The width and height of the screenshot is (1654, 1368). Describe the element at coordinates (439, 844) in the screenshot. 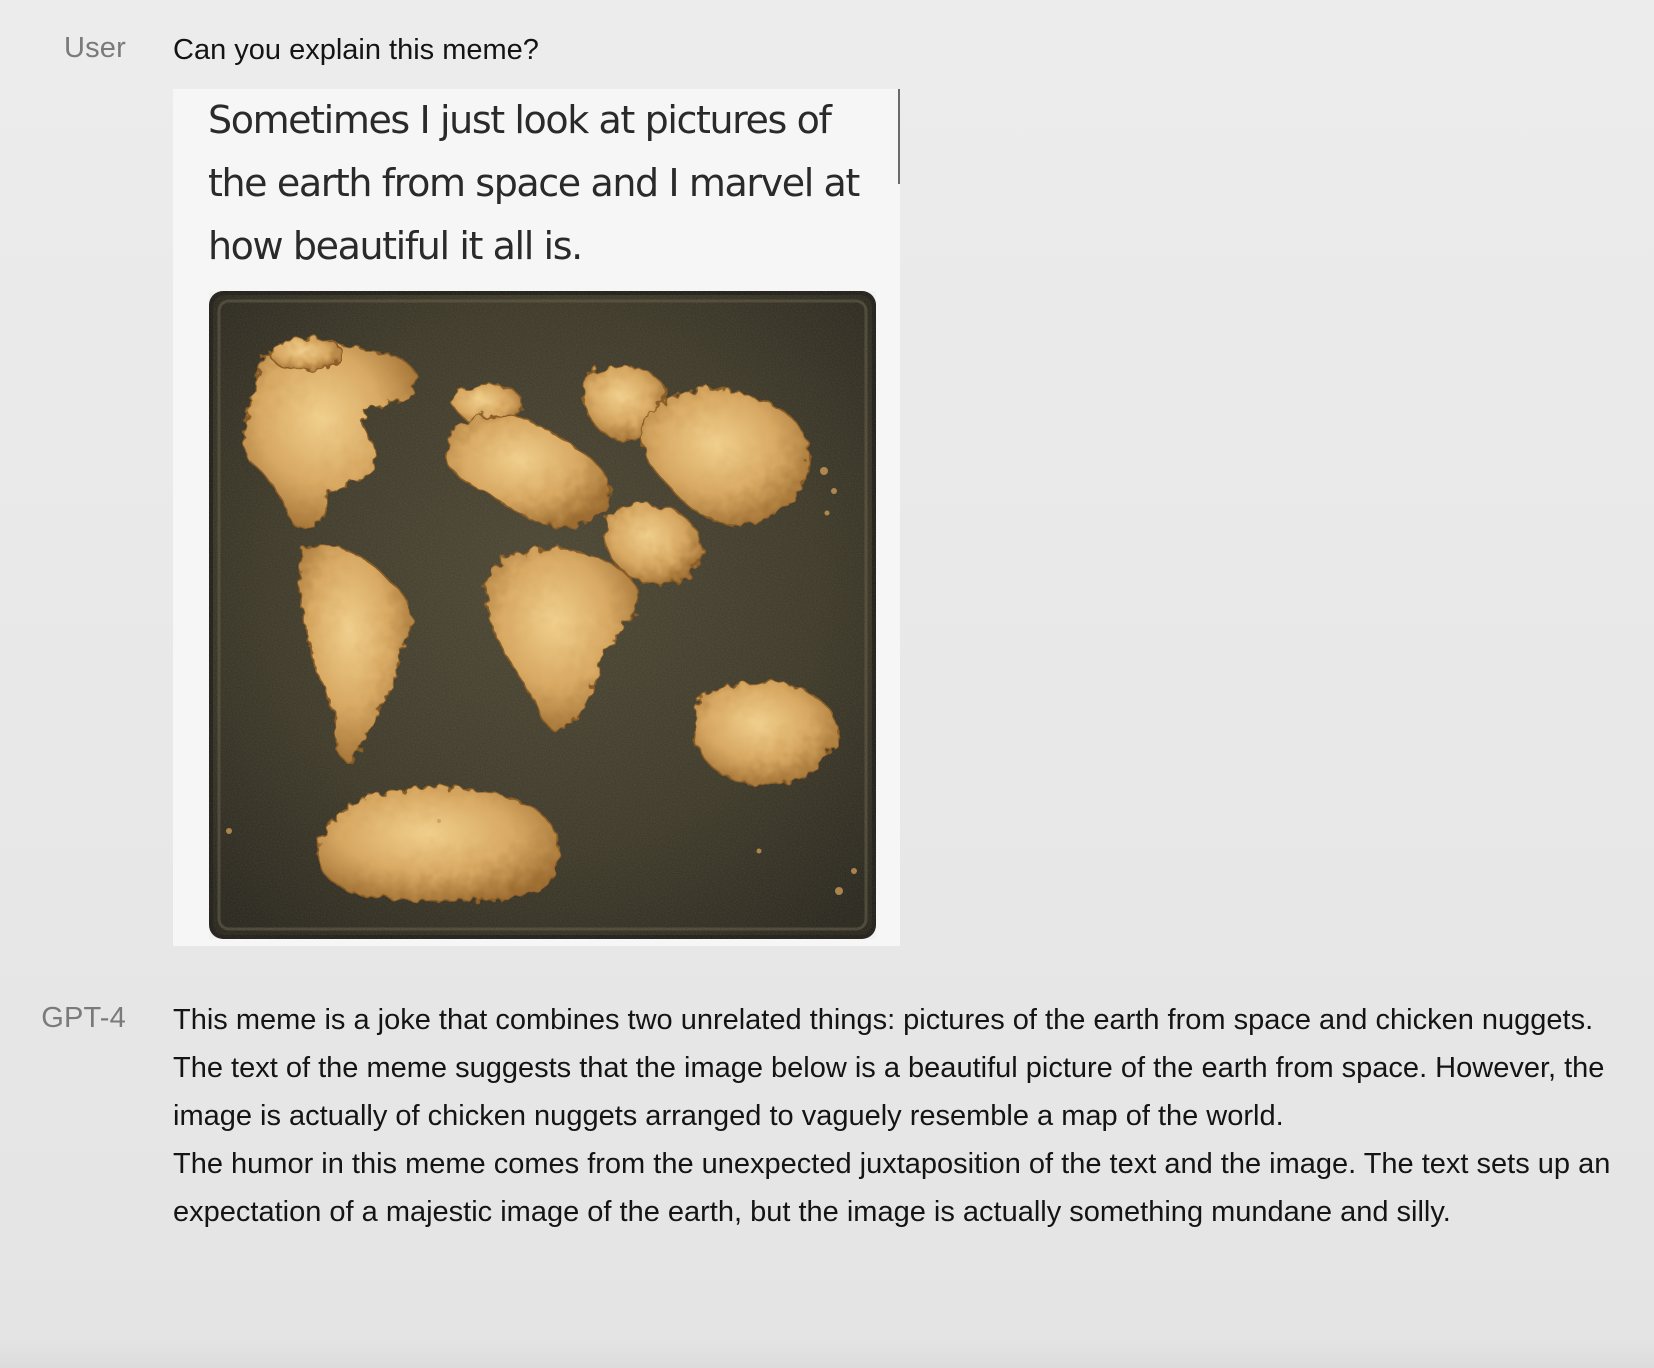

I see `nugget-antarctica` at that location.